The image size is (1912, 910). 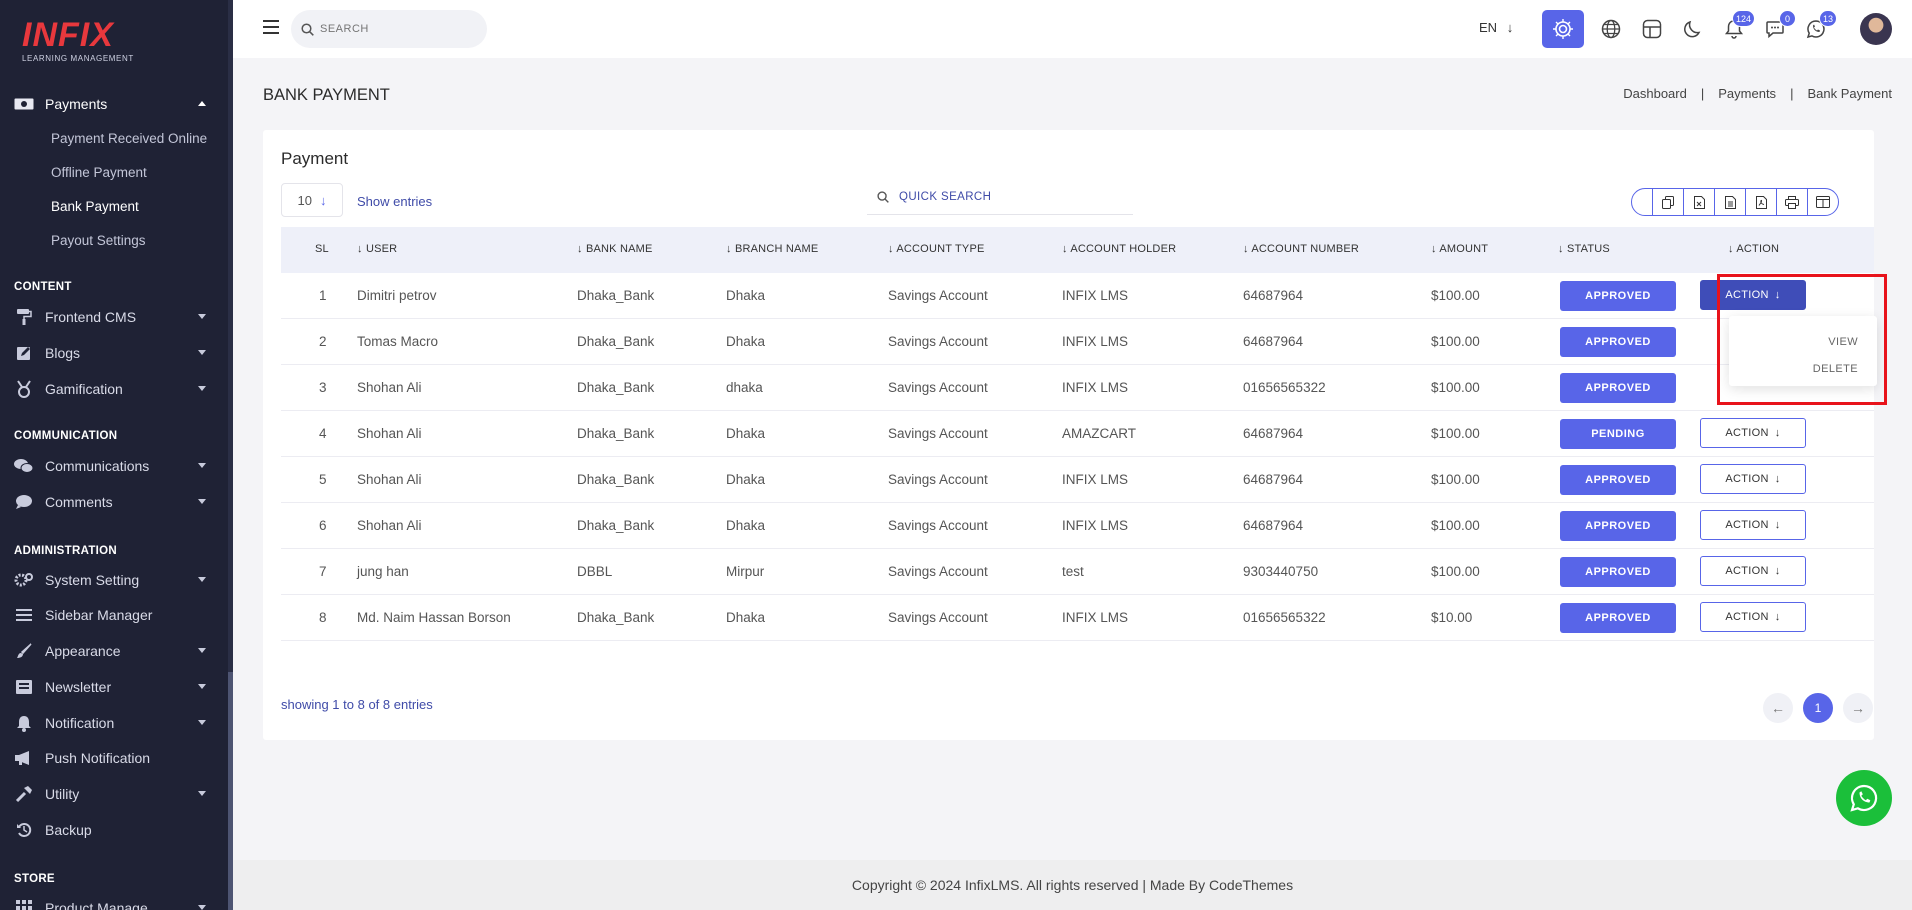 What do you see at coordinates (323, 617) in the screenshot?
I see `cell-sl: 8` at bounding box center [323, 617].